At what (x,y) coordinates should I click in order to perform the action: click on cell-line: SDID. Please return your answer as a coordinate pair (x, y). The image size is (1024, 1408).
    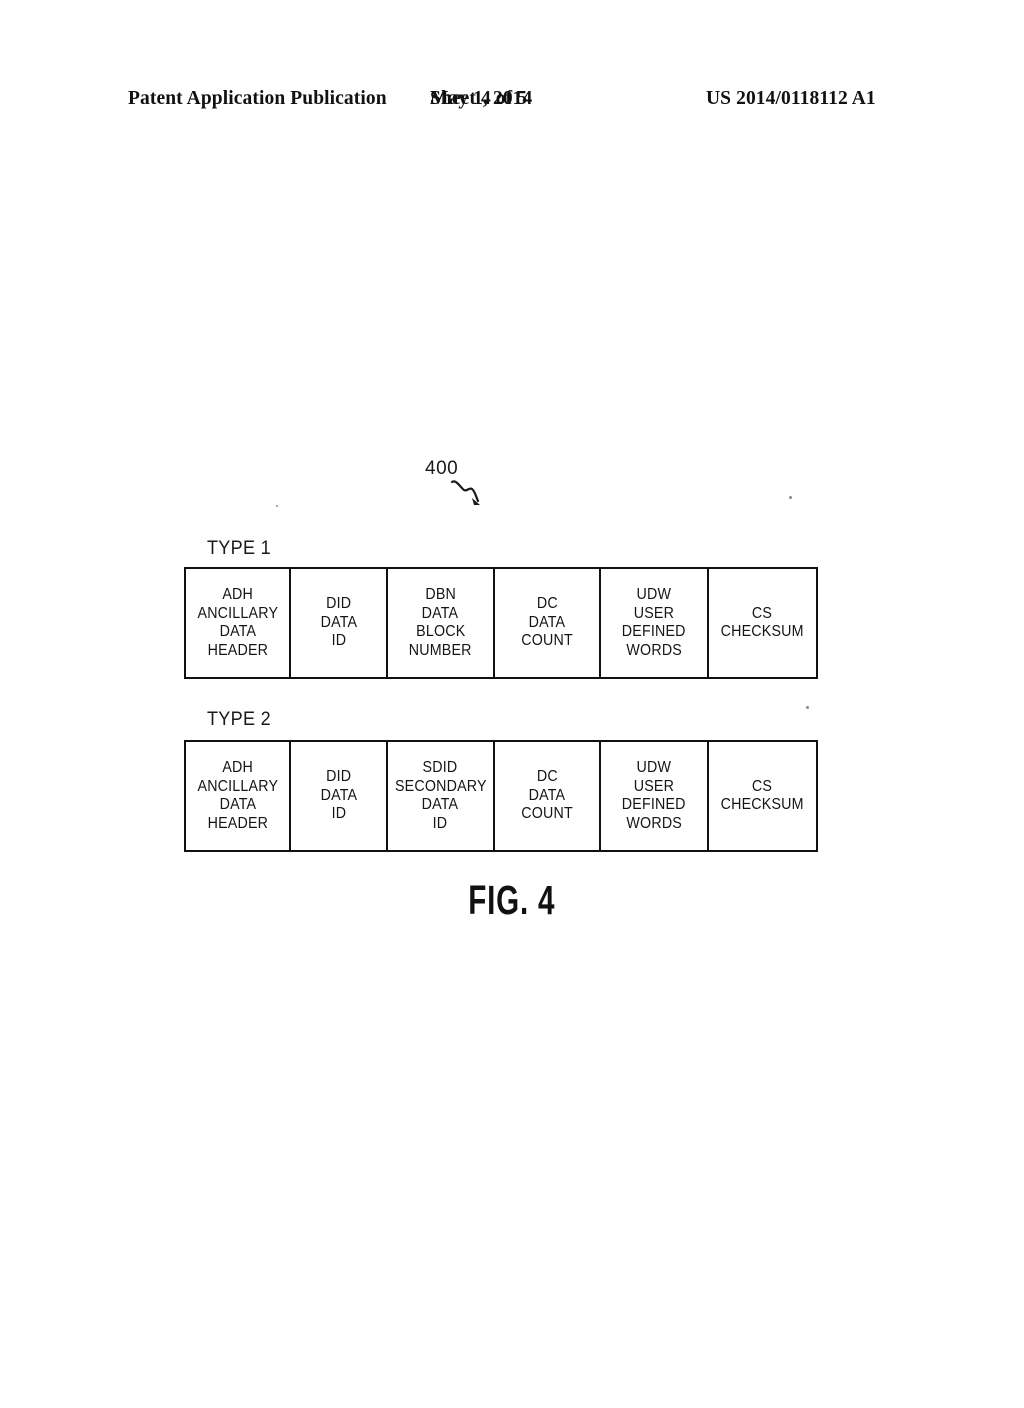
    Looking at the image, I should click on (440, 767).